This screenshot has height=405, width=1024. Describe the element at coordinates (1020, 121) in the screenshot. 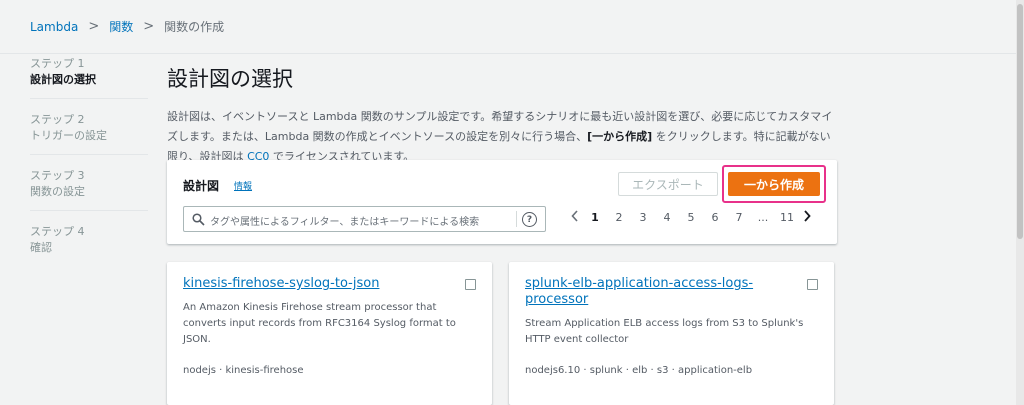

I see `scrollbar-thumb` at that location.